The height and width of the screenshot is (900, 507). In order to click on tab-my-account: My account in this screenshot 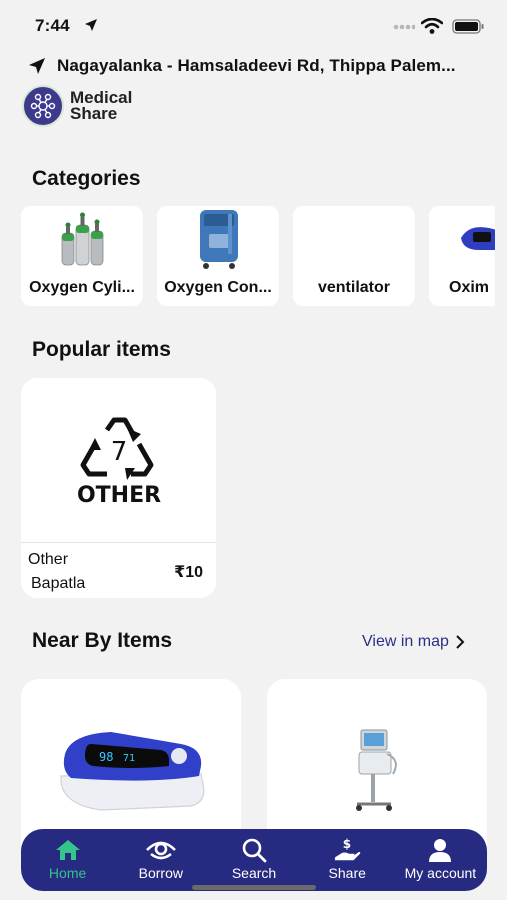, I will do `click(440, 860)`.